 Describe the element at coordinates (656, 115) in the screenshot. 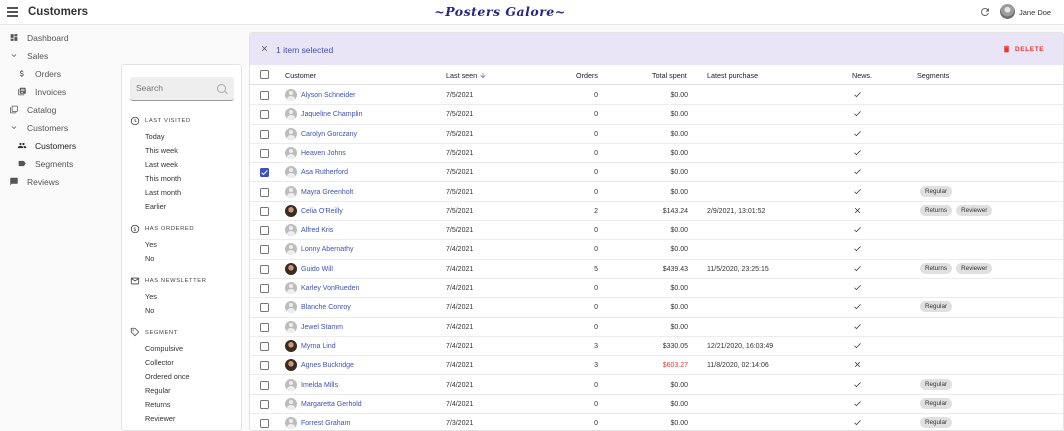

I see `table-row: Jaqueline Champlin 7/5/2021 0 $0.00` at that location.